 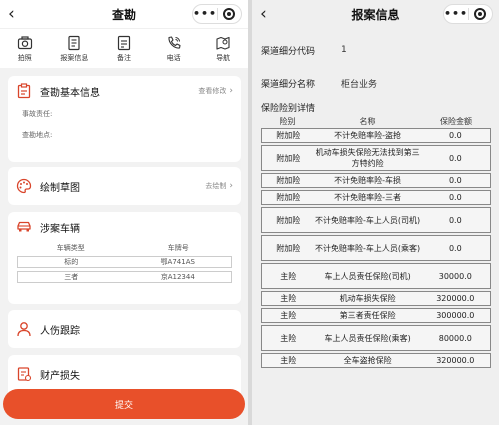 I want to click on page-title: 查勘, so click(x=123, y=14).